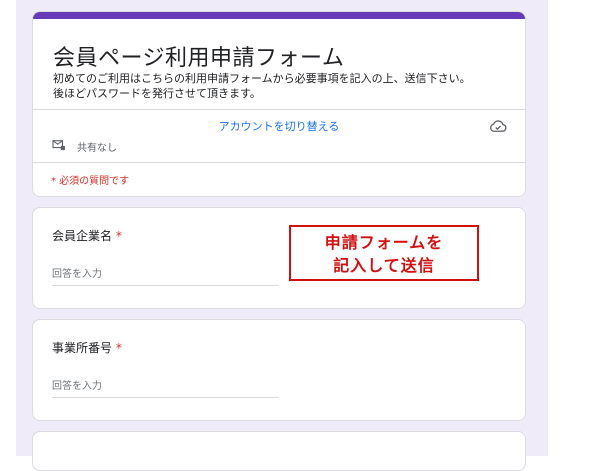 Image resolution: width=595 pixels, height=471 pixels. What do you see at coordinates (384, 242) in the screenshot?
I see `annotation-line1: 申請フォームを` at bounding box center [384, 242].